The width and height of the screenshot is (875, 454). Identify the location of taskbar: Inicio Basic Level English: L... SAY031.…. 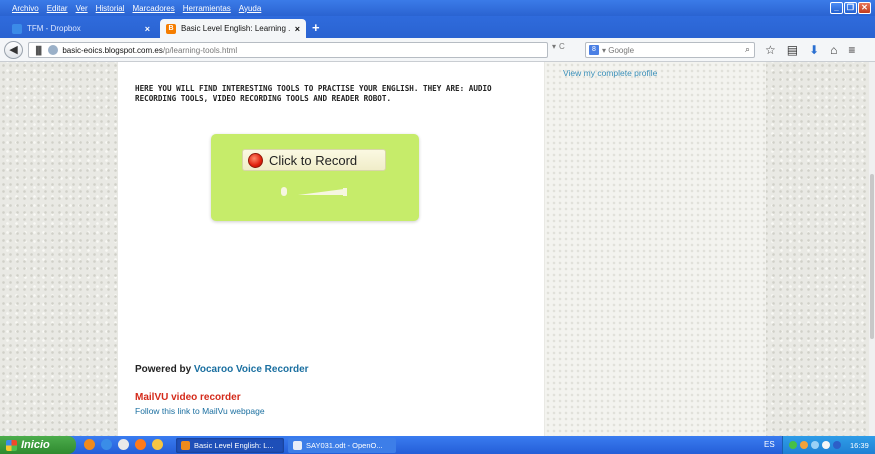
(437, 445).